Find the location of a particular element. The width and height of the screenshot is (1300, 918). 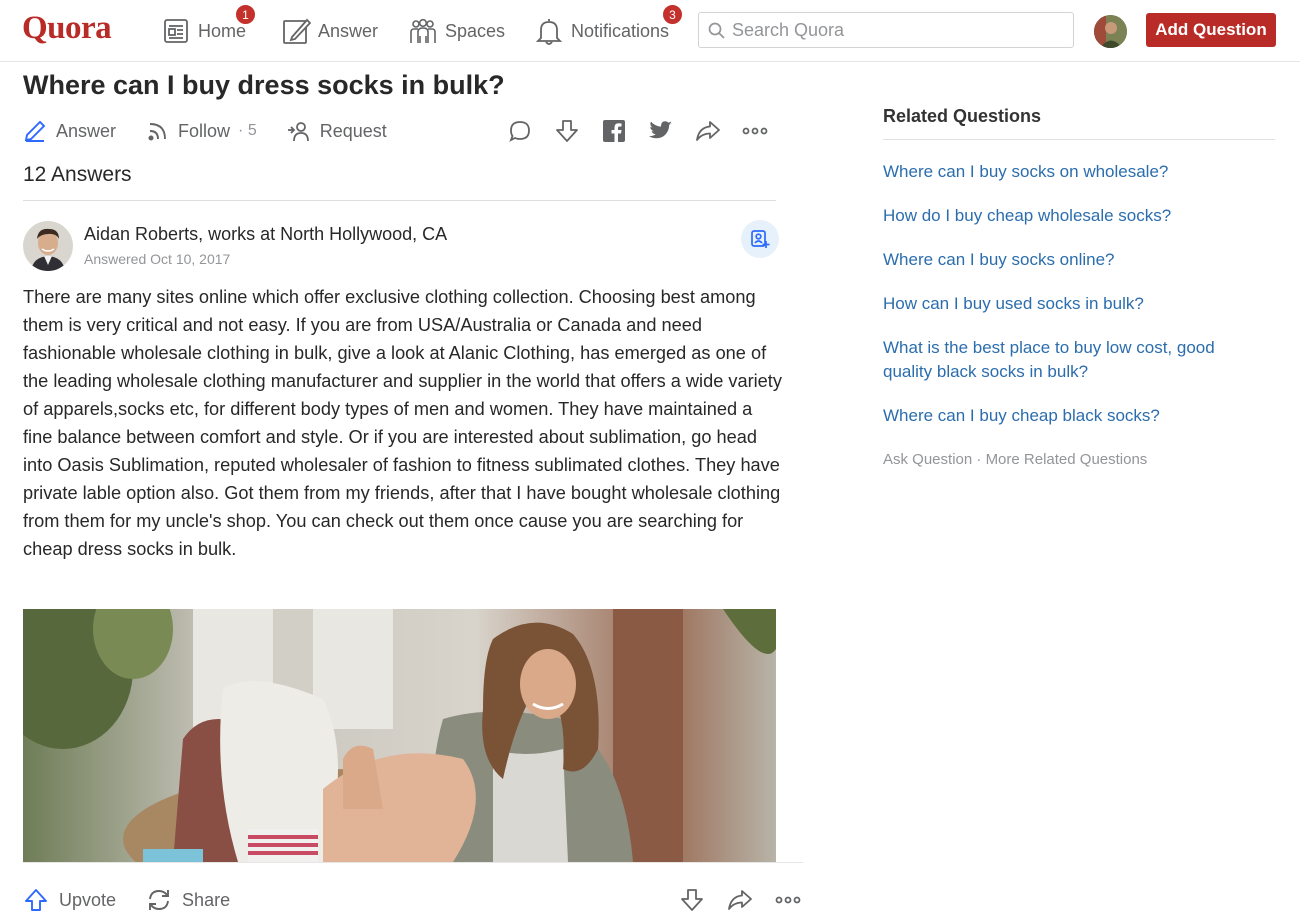

nav-notifications-label: Notifications is located at coordinates (620, 30).